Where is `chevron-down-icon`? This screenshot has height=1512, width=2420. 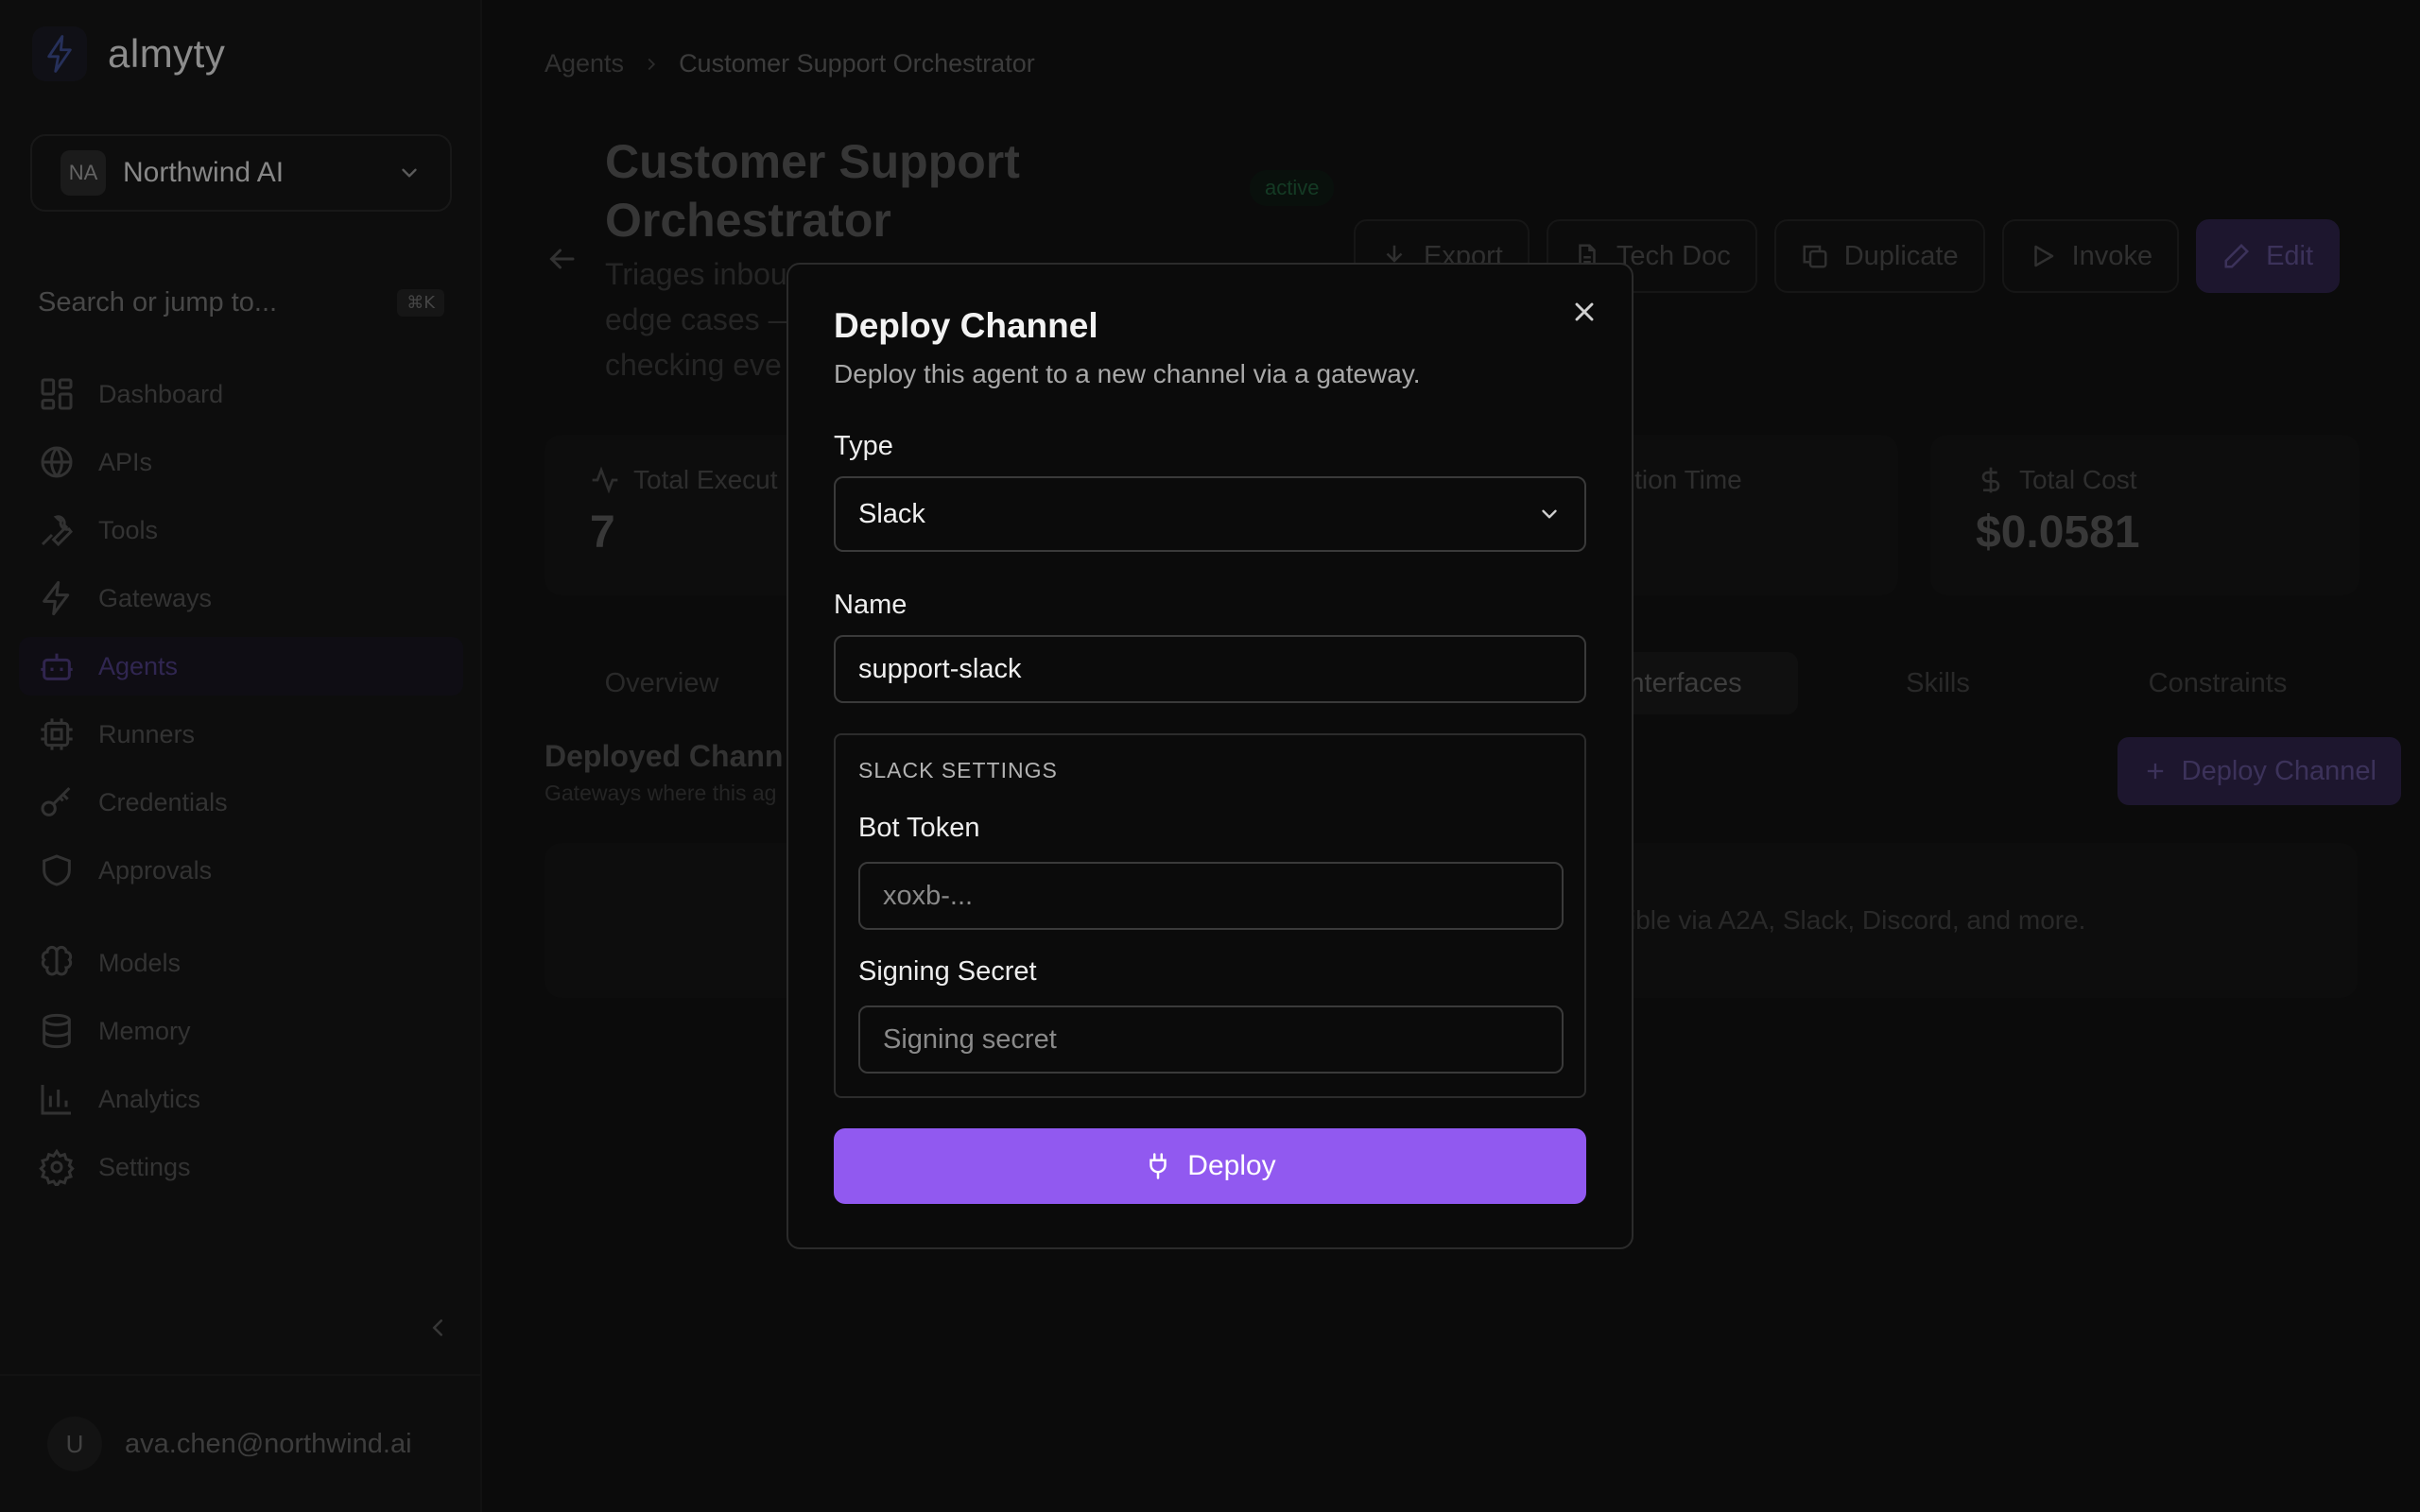 chevron-down-icon is located at coordinates (1549, 514).